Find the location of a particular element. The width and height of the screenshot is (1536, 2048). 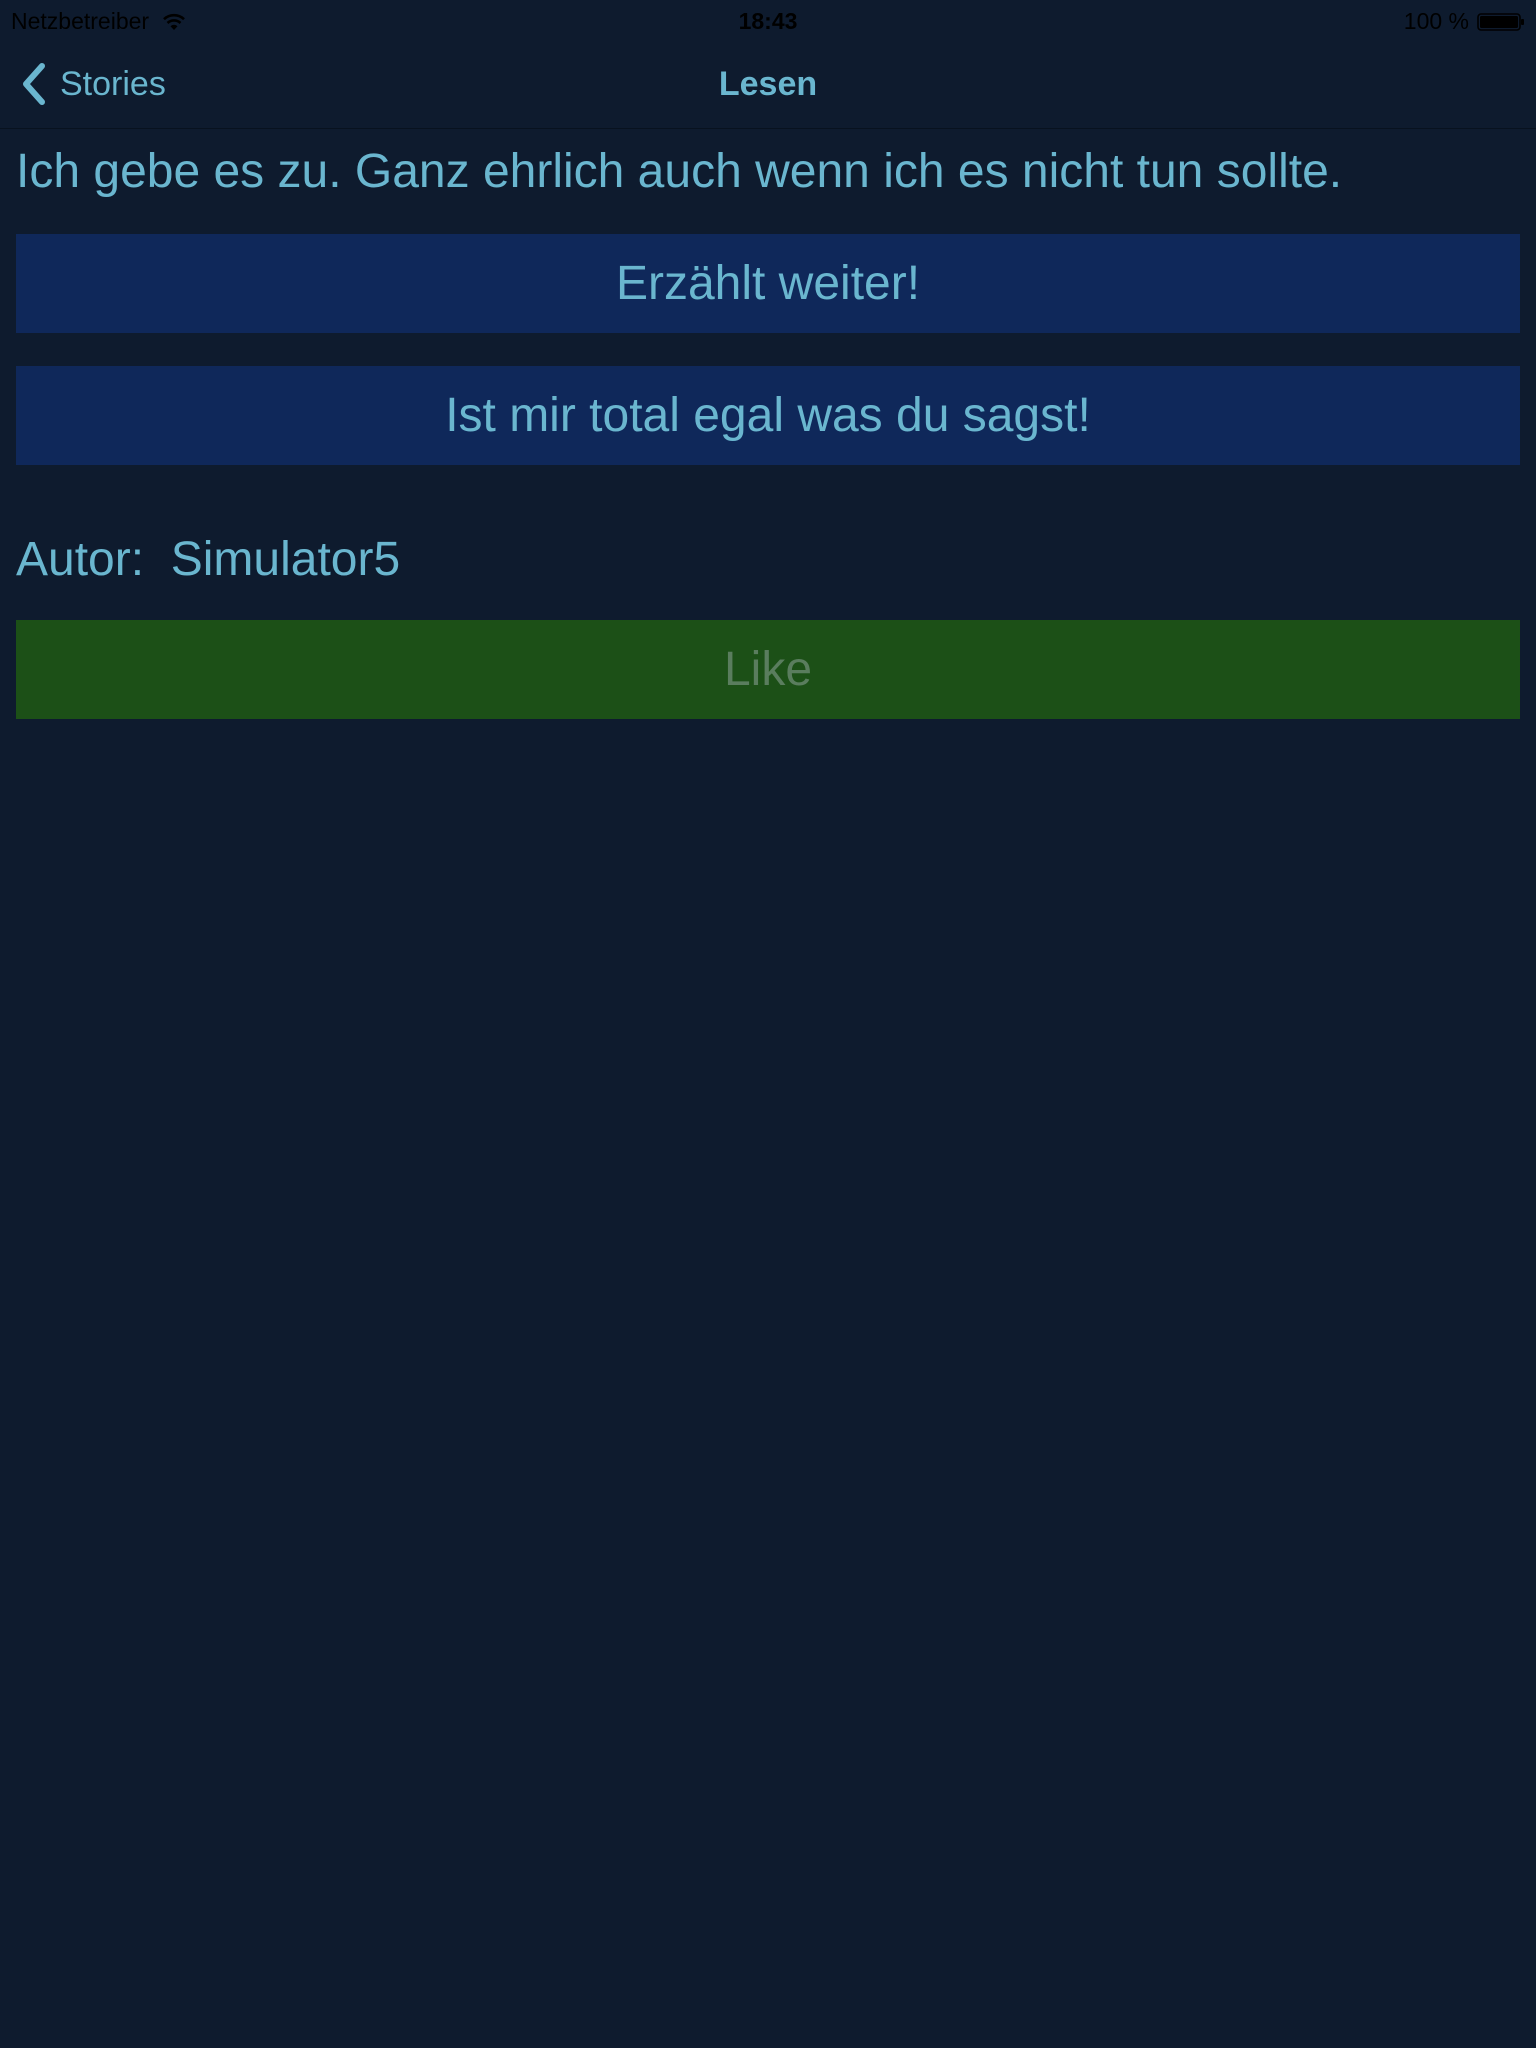

navigation-bar: Stories Lesen is located at coordinates (768, 84).